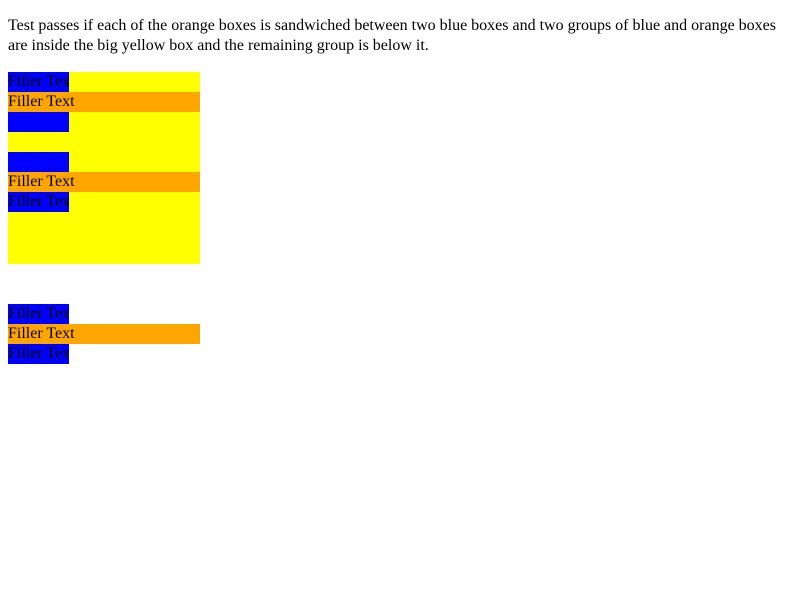 This screenshot has width=800, height=600. What do you see at coordinates (38, 122) in the screenshot?
I see `inside-group-1-bottom-blue-box` at bounding box center [38, 122].